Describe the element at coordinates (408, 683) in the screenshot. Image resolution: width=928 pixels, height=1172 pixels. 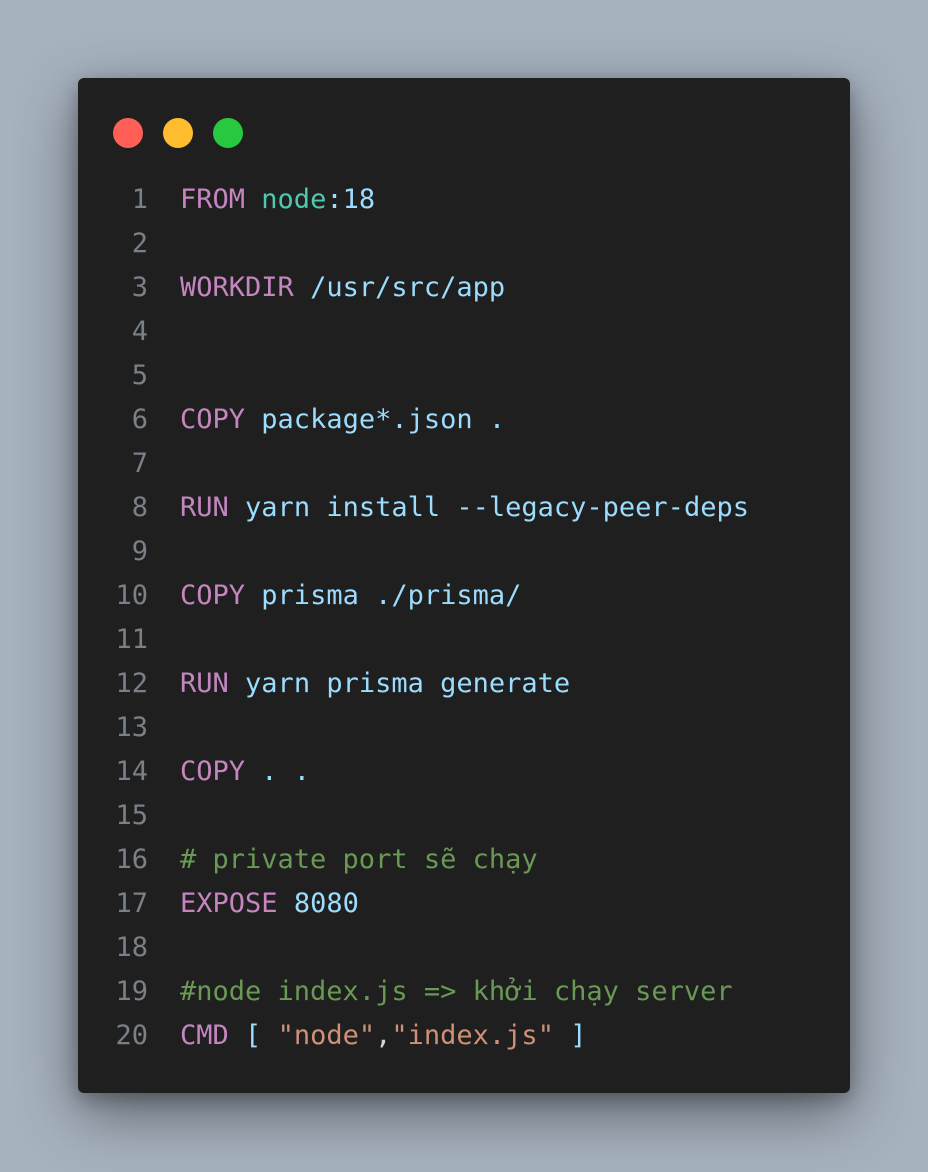
I see `code-token: yarn prisma generate` at that location.